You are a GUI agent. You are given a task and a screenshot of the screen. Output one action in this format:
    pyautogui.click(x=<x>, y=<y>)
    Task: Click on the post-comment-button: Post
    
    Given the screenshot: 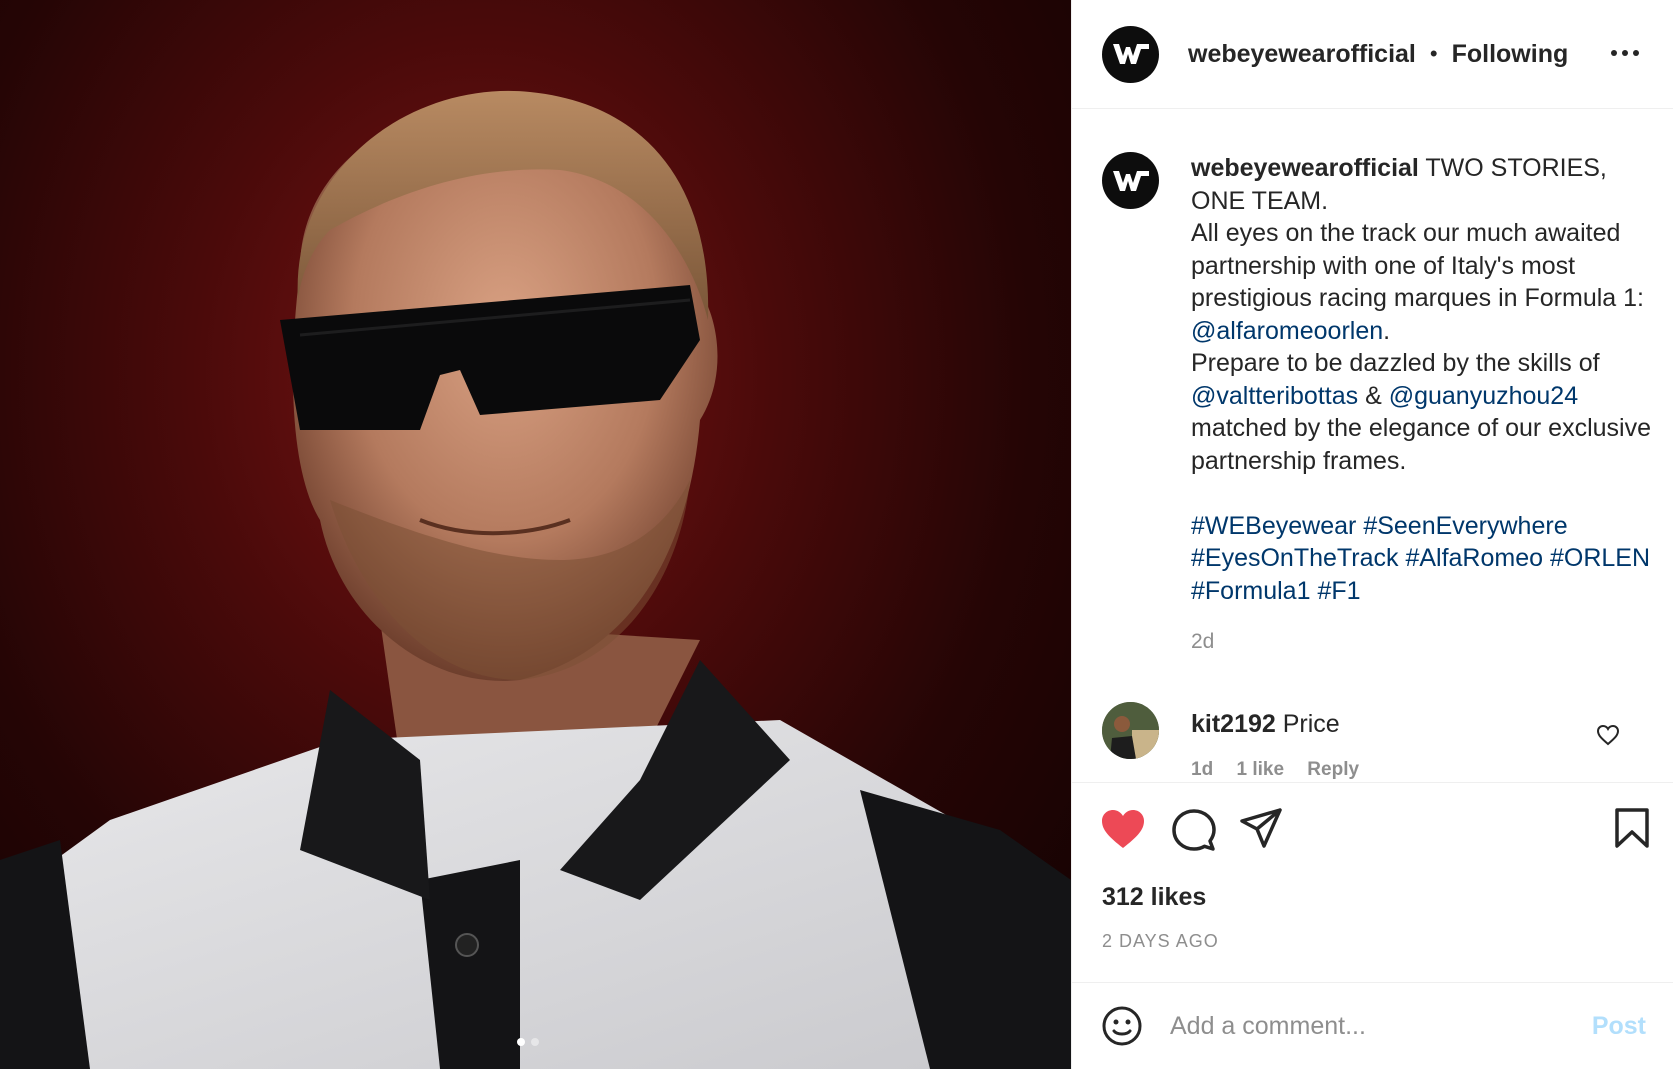 What is the action you would take?
    pyautogui.click(x=1619, y=1026)
    